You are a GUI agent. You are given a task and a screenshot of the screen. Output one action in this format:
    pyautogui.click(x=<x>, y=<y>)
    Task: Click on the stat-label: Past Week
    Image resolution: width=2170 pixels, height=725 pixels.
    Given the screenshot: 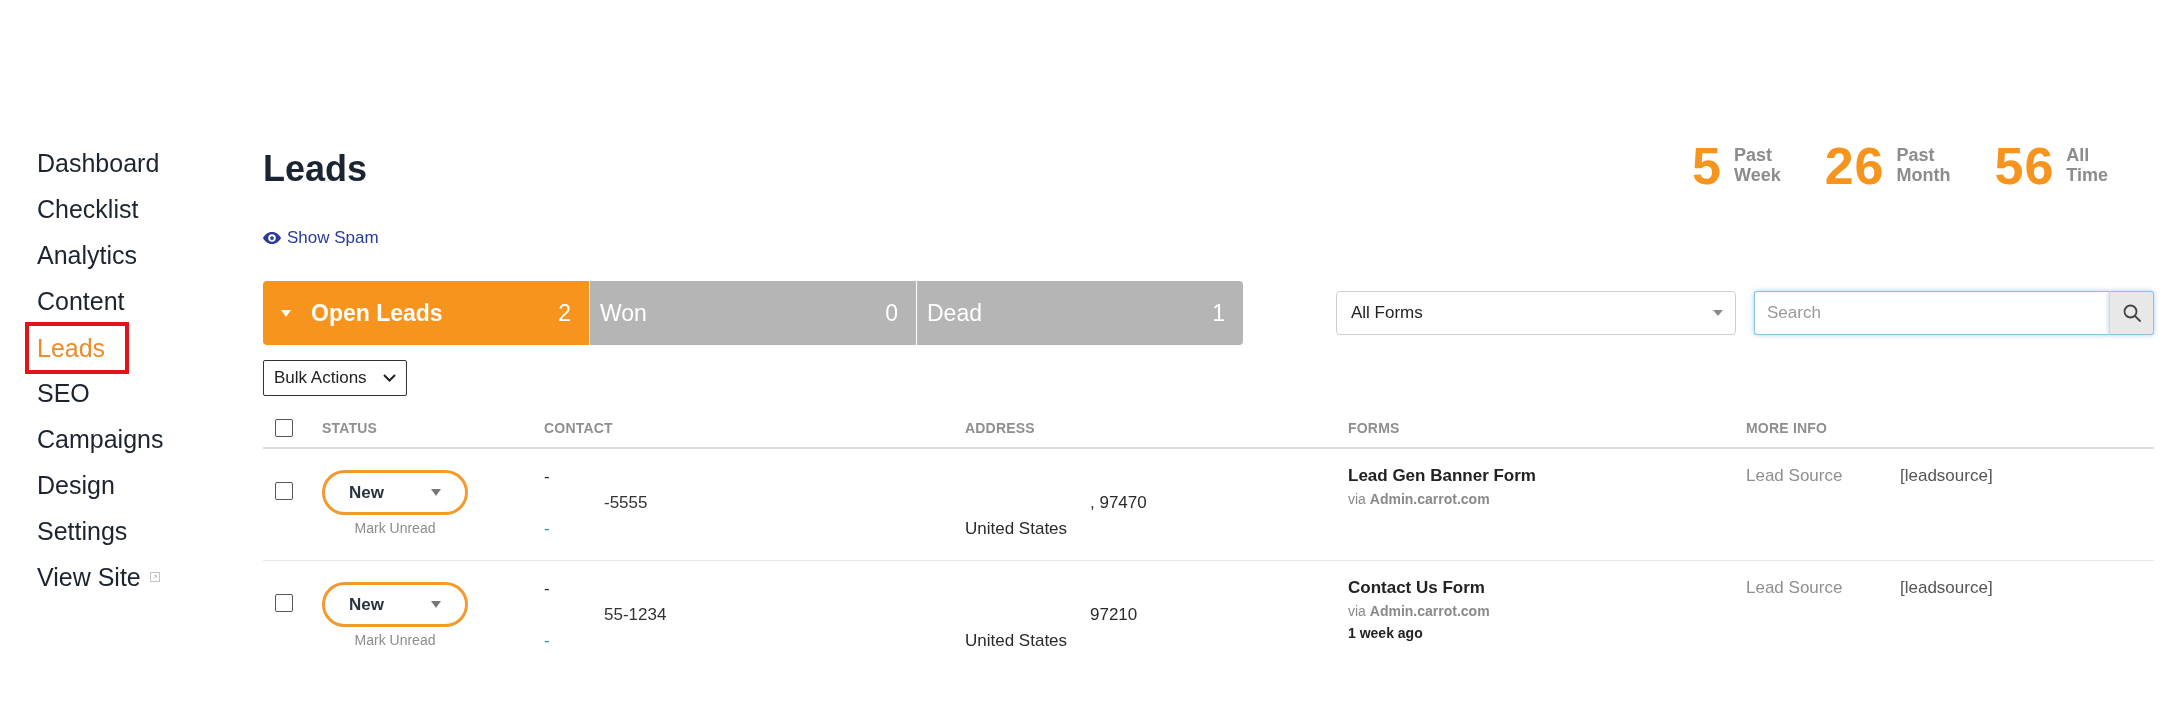 What is the action you would take?
    pyautogui.click(x=1757, y=165)
    